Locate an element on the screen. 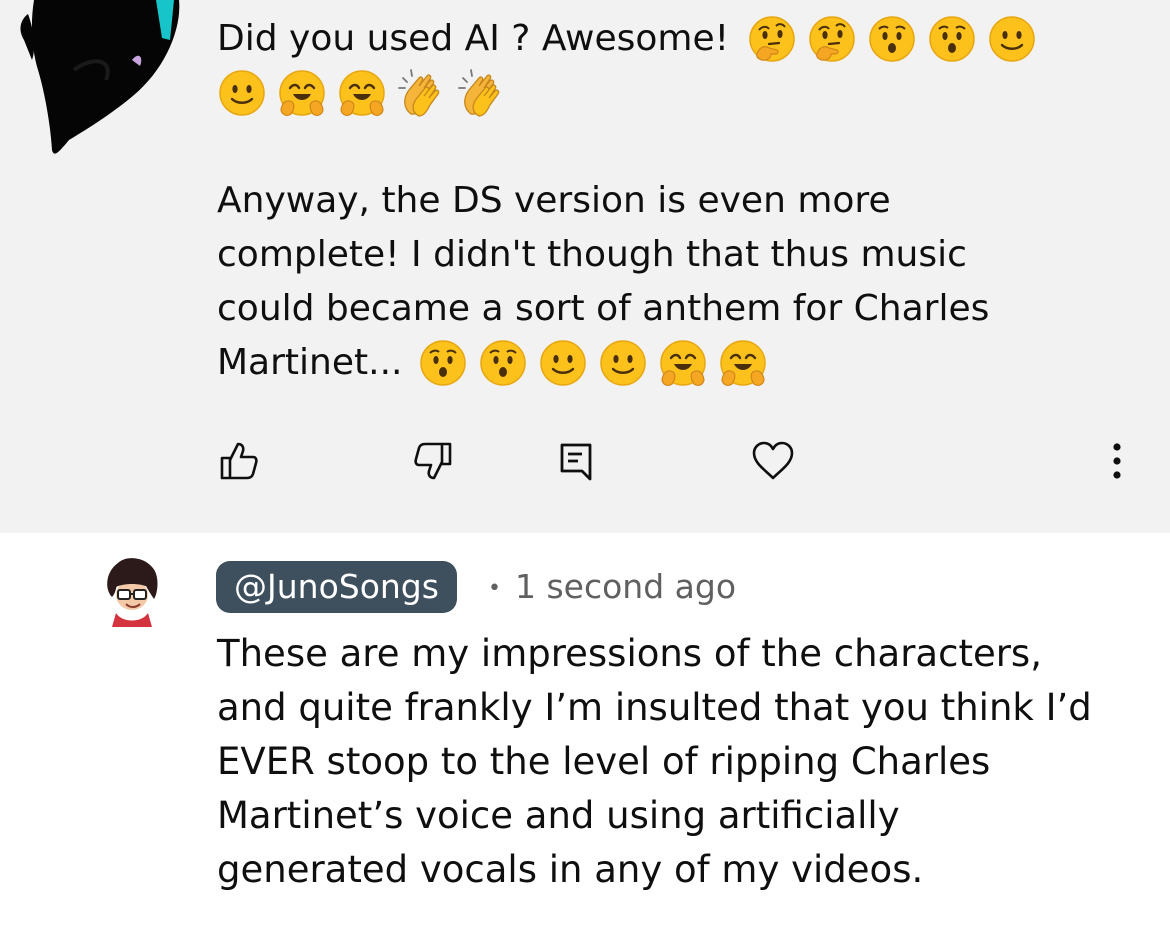 The width and height of the screenshot is (1170, 937). comment-text: Did you used AI ? Awesome! is located at coordinates (473, 38).